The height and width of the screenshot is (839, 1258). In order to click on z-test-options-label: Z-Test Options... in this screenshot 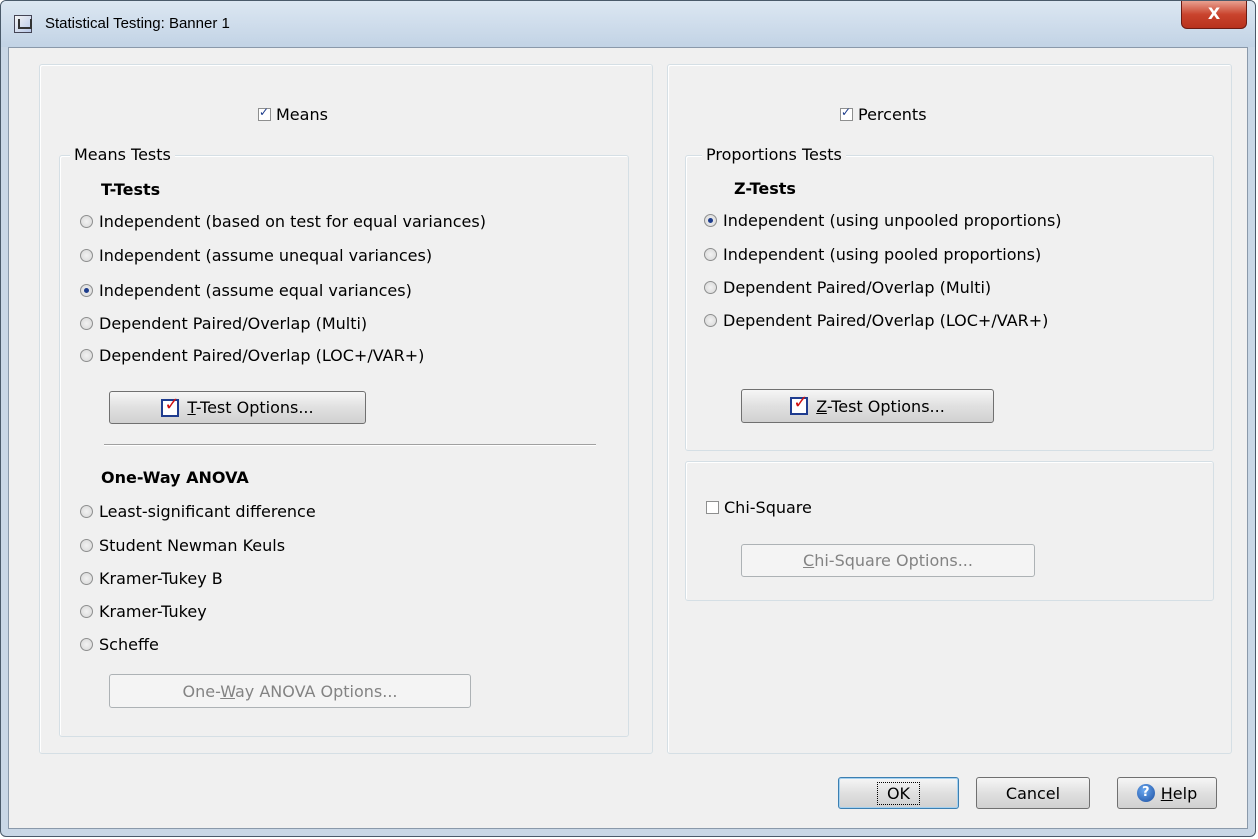, I will do `click(880, 406)`.